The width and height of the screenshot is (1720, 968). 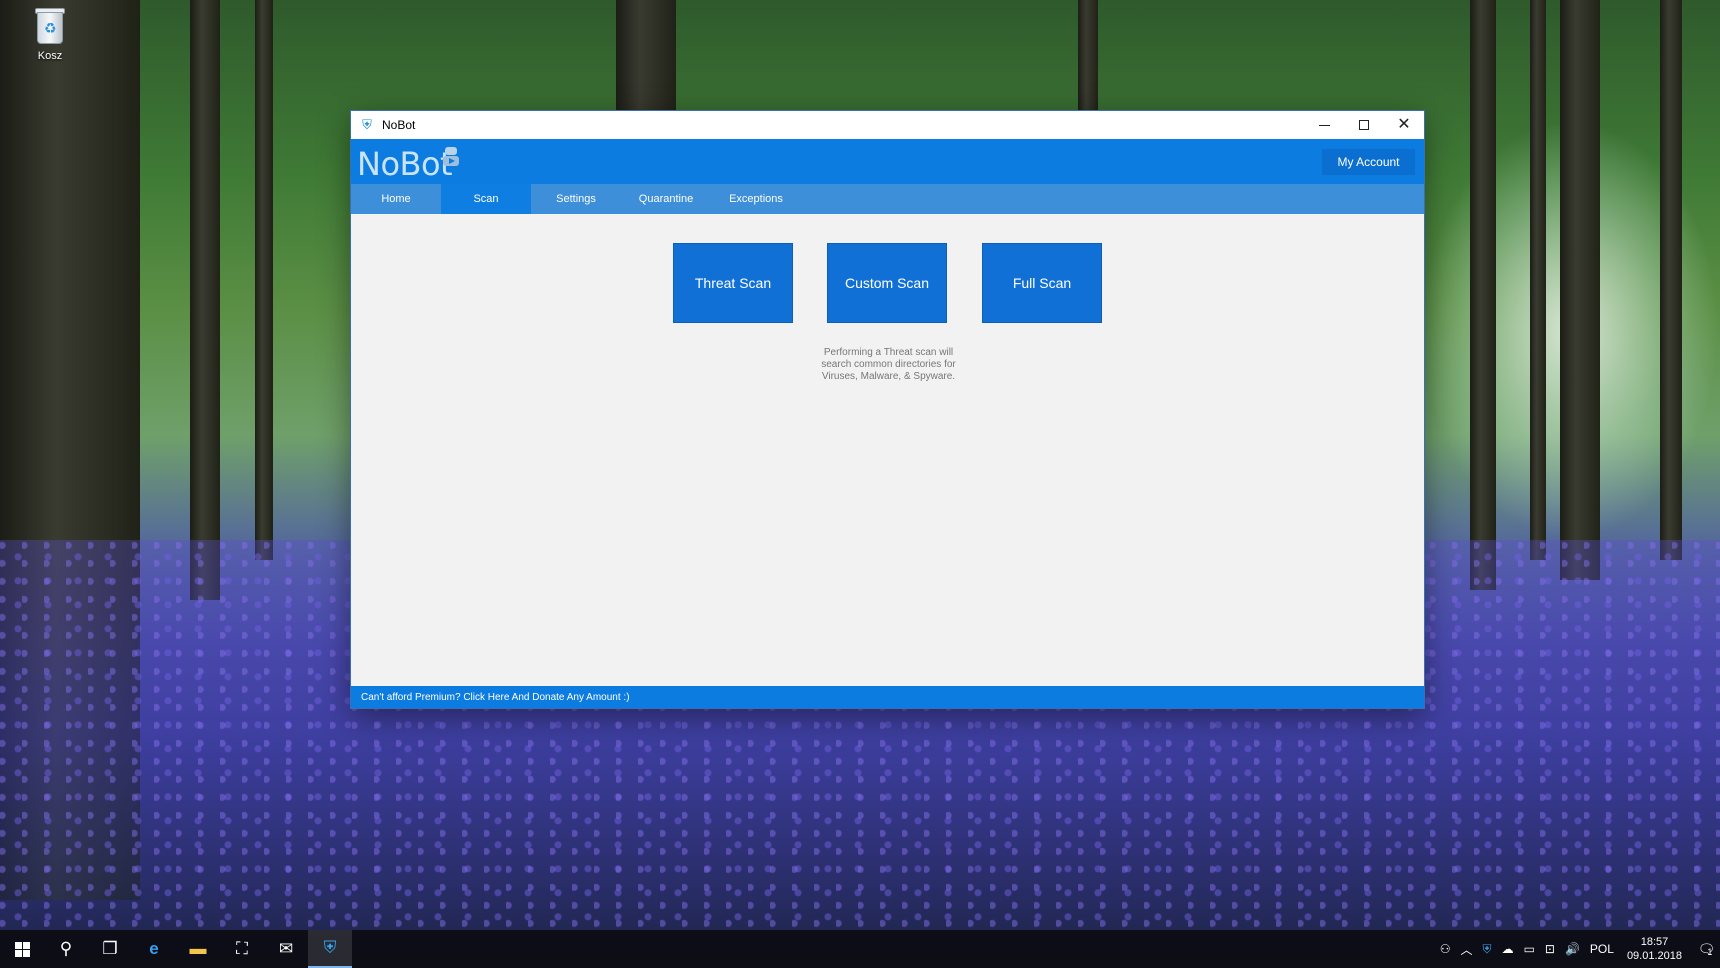 I want to click on battery-icon: ▭, so click(x=1529, y=949).